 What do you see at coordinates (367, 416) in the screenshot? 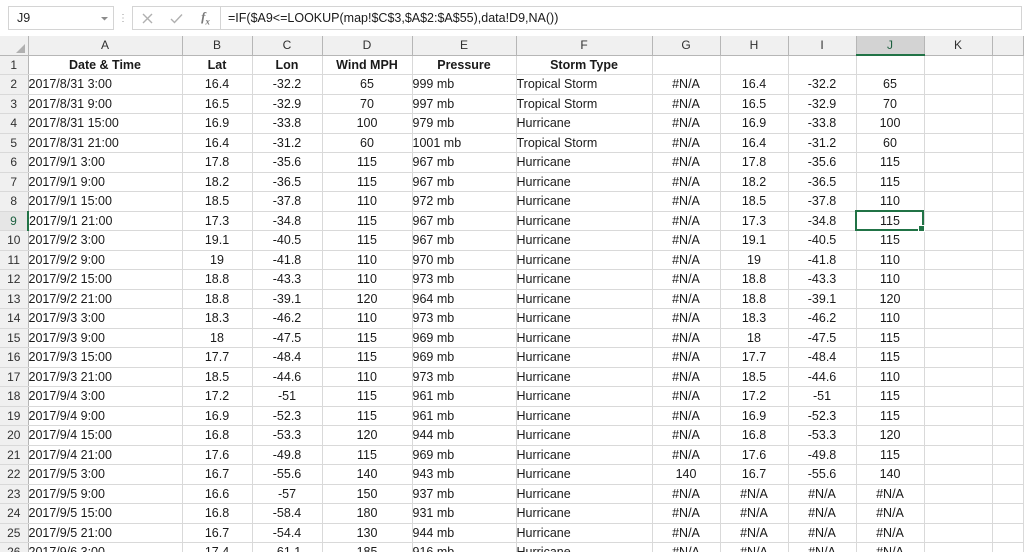
I see `cell-D19: 115` at bounding box center [367, 416].